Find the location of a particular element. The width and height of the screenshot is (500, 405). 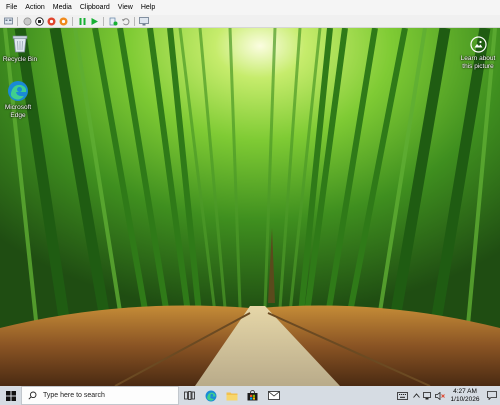

volume-muted-icon is located at coordinates (440, 395).